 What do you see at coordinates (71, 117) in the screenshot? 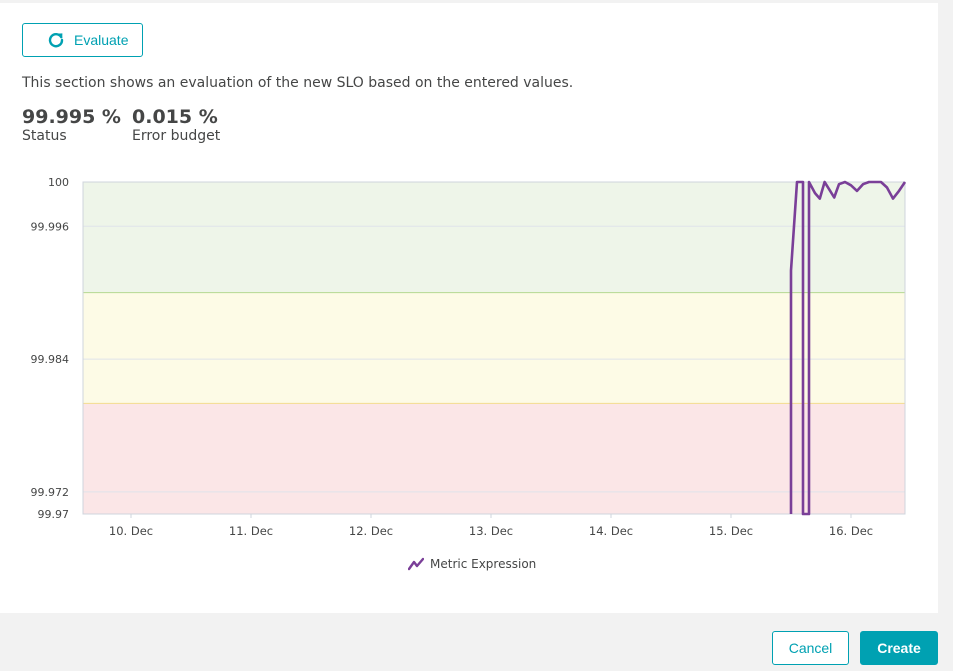
I see `status-value: 99.995 %` at bounding box center [71, 117].